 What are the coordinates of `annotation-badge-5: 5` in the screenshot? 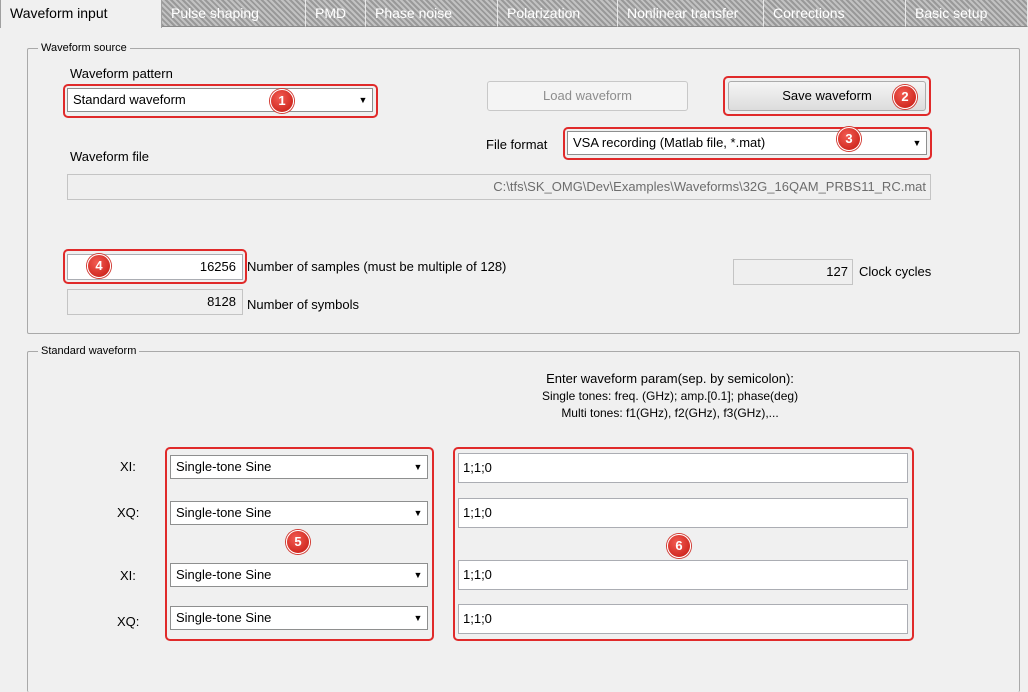 It's located at (298, 542).